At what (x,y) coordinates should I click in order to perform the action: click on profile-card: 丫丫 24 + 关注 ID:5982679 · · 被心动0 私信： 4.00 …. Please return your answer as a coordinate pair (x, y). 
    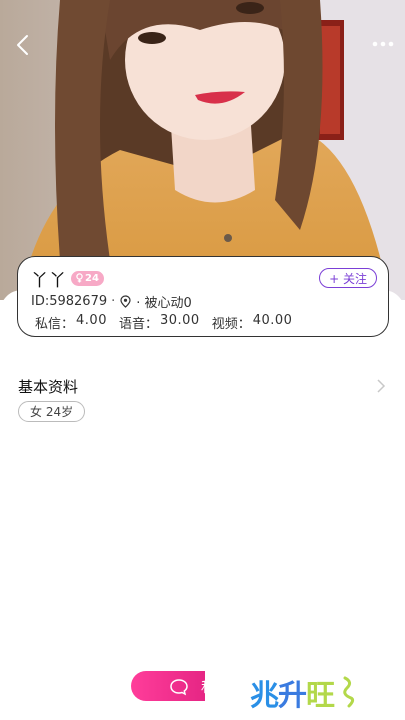
    Looking at the image, I should click on (203, 296).